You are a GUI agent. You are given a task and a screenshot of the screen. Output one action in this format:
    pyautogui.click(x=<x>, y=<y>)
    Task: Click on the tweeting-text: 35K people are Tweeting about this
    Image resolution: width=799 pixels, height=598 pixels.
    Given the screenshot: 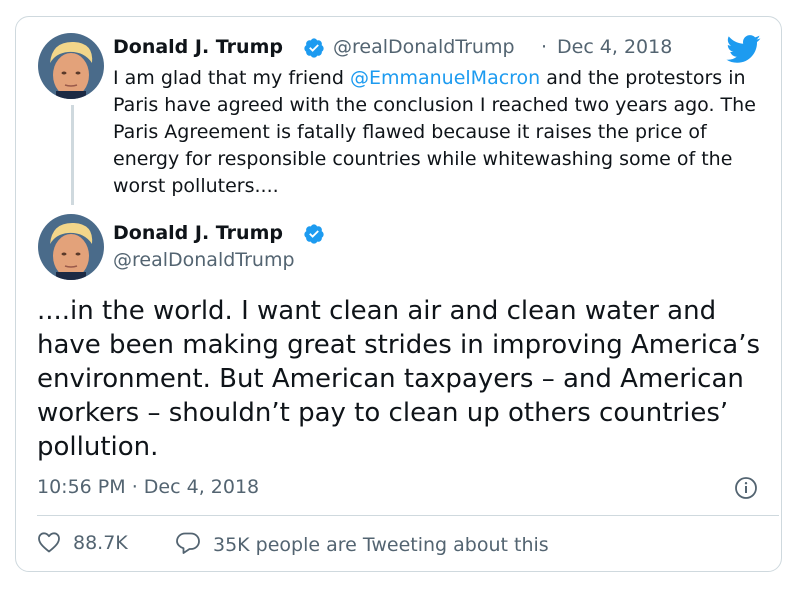 What is the action you would take?
    pyautogui.click(x=381, y=545)
    